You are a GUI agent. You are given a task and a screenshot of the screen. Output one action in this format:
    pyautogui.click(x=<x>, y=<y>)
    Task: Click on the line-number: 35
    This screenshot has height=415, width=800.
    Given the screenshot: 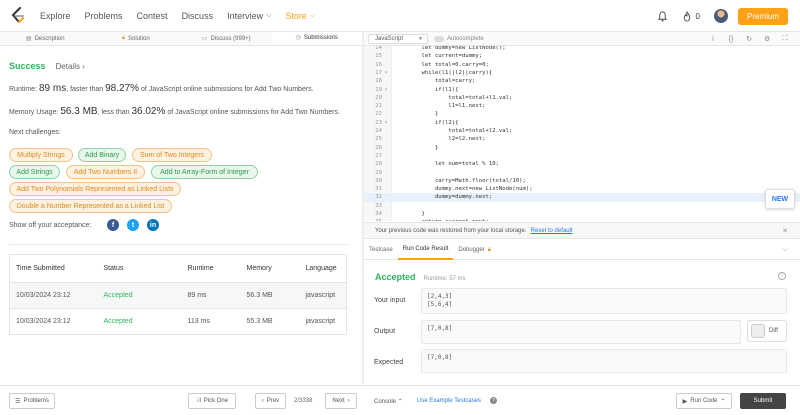 What is the action you would take?
    pyautogui.click(x=373, y=219)
    